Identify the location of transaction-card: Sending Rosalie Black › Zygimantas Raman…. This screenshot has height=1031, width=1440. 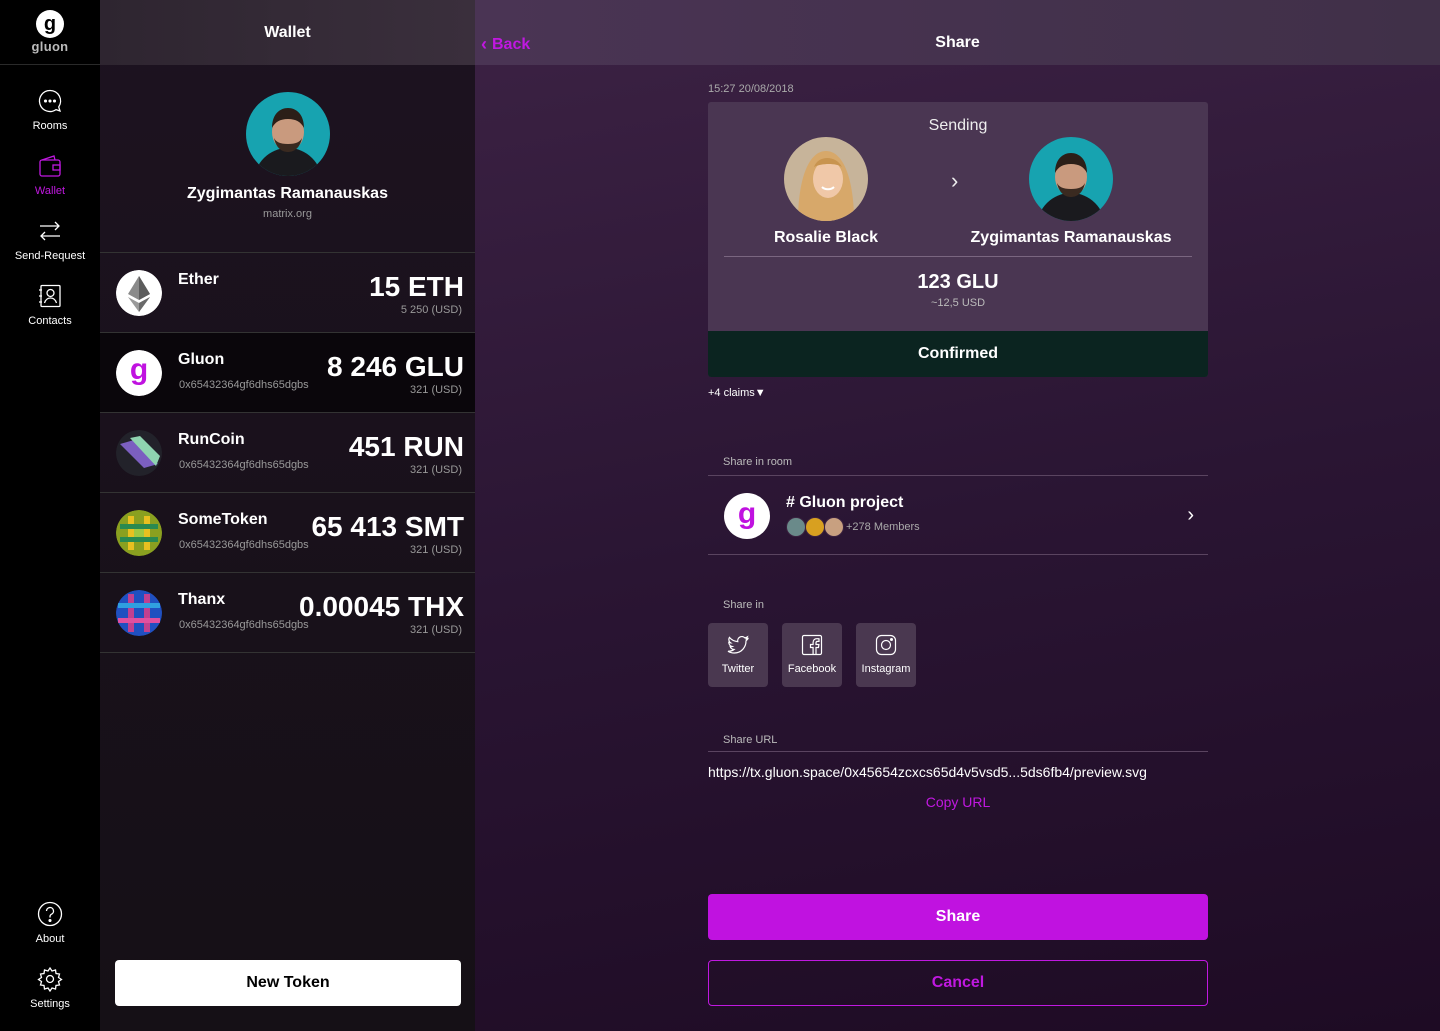
(958, 239).